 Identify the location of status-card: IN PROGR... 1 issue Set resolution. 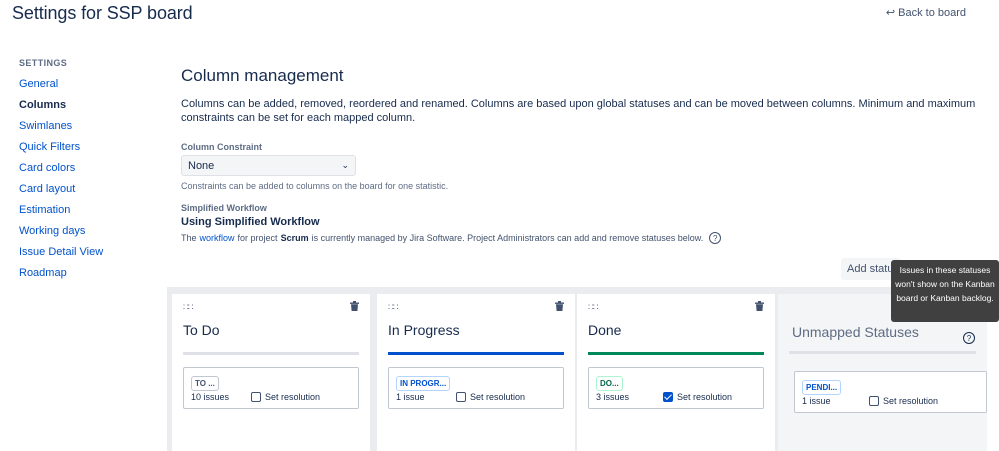
(476, 388).